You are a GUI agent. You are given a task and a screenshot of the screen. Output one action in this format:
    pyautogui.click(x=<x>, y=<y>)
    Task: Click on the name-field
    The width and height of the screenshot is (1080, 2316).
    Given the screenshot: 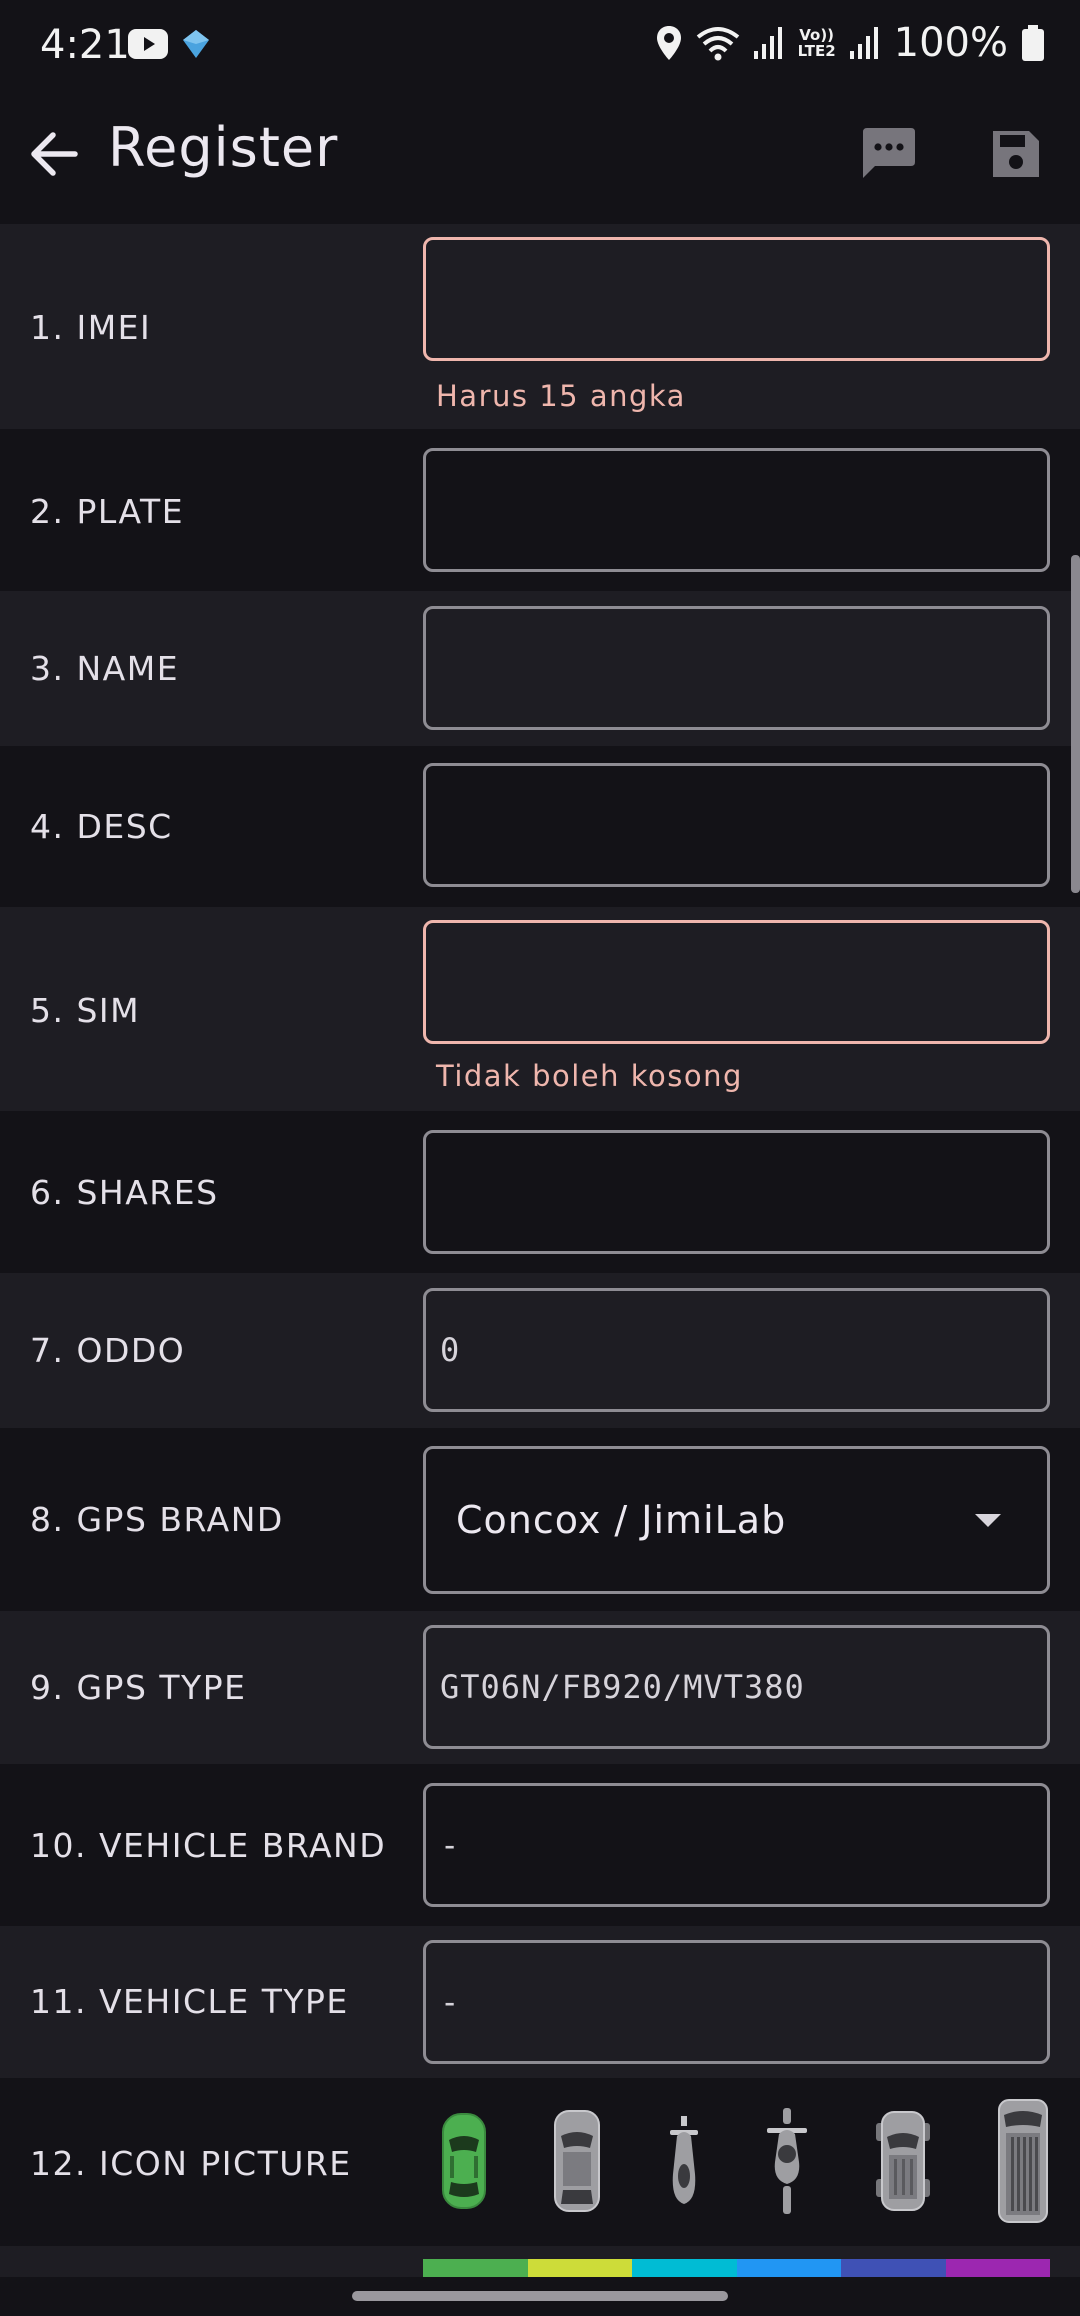 What is the action you would take?
    pyautogui.click(x=736, y=668)
    